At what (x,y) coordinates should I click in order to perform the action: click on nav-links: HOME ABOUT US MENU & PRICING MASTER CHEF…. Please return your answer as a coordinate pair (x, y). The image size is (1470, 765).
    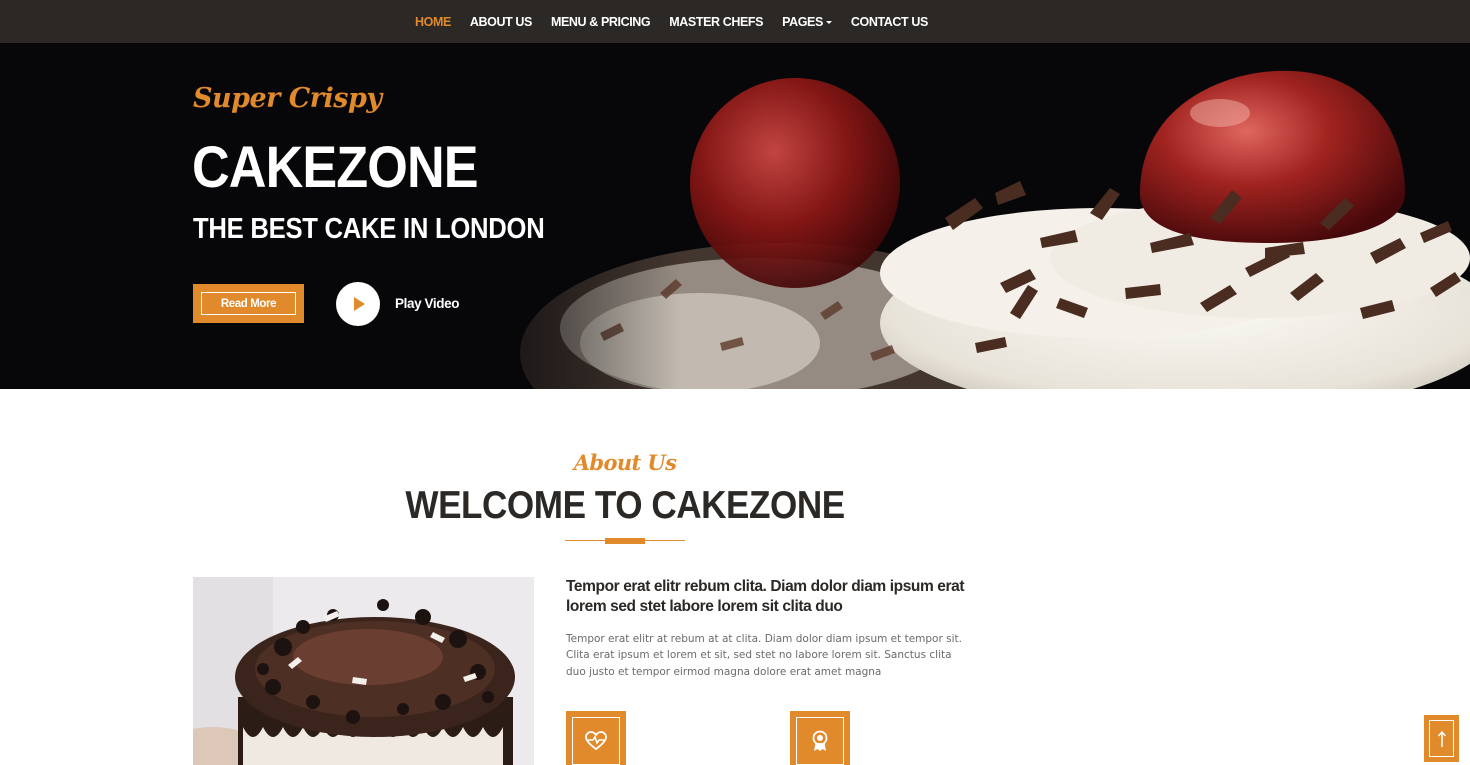
    Looking at the image, I should click on (681, 21).